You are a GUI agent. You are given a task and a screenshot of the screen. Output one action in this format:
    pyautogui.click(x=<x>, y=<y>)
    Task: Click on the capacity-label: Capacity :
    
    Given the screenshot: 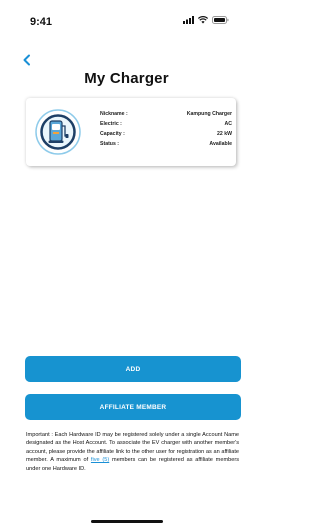 What is the action you would take?
    pyautogui.click(x=112, y=134)
    